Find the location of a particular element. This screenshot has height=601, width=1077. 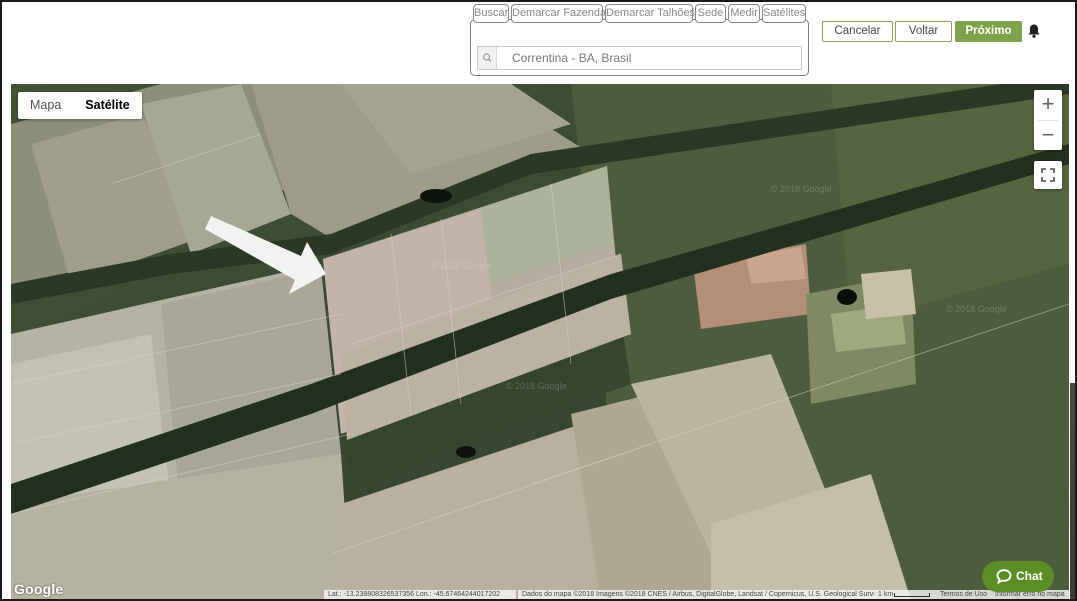

demarcate-farm-button: Demarcar Fazenda is located at coordinates (558, 13).